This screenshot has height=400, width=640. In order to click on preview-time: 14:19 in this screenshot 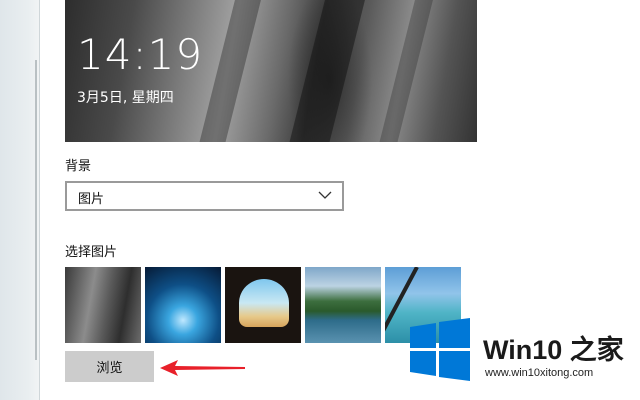, I will do `click(140, 54)`.